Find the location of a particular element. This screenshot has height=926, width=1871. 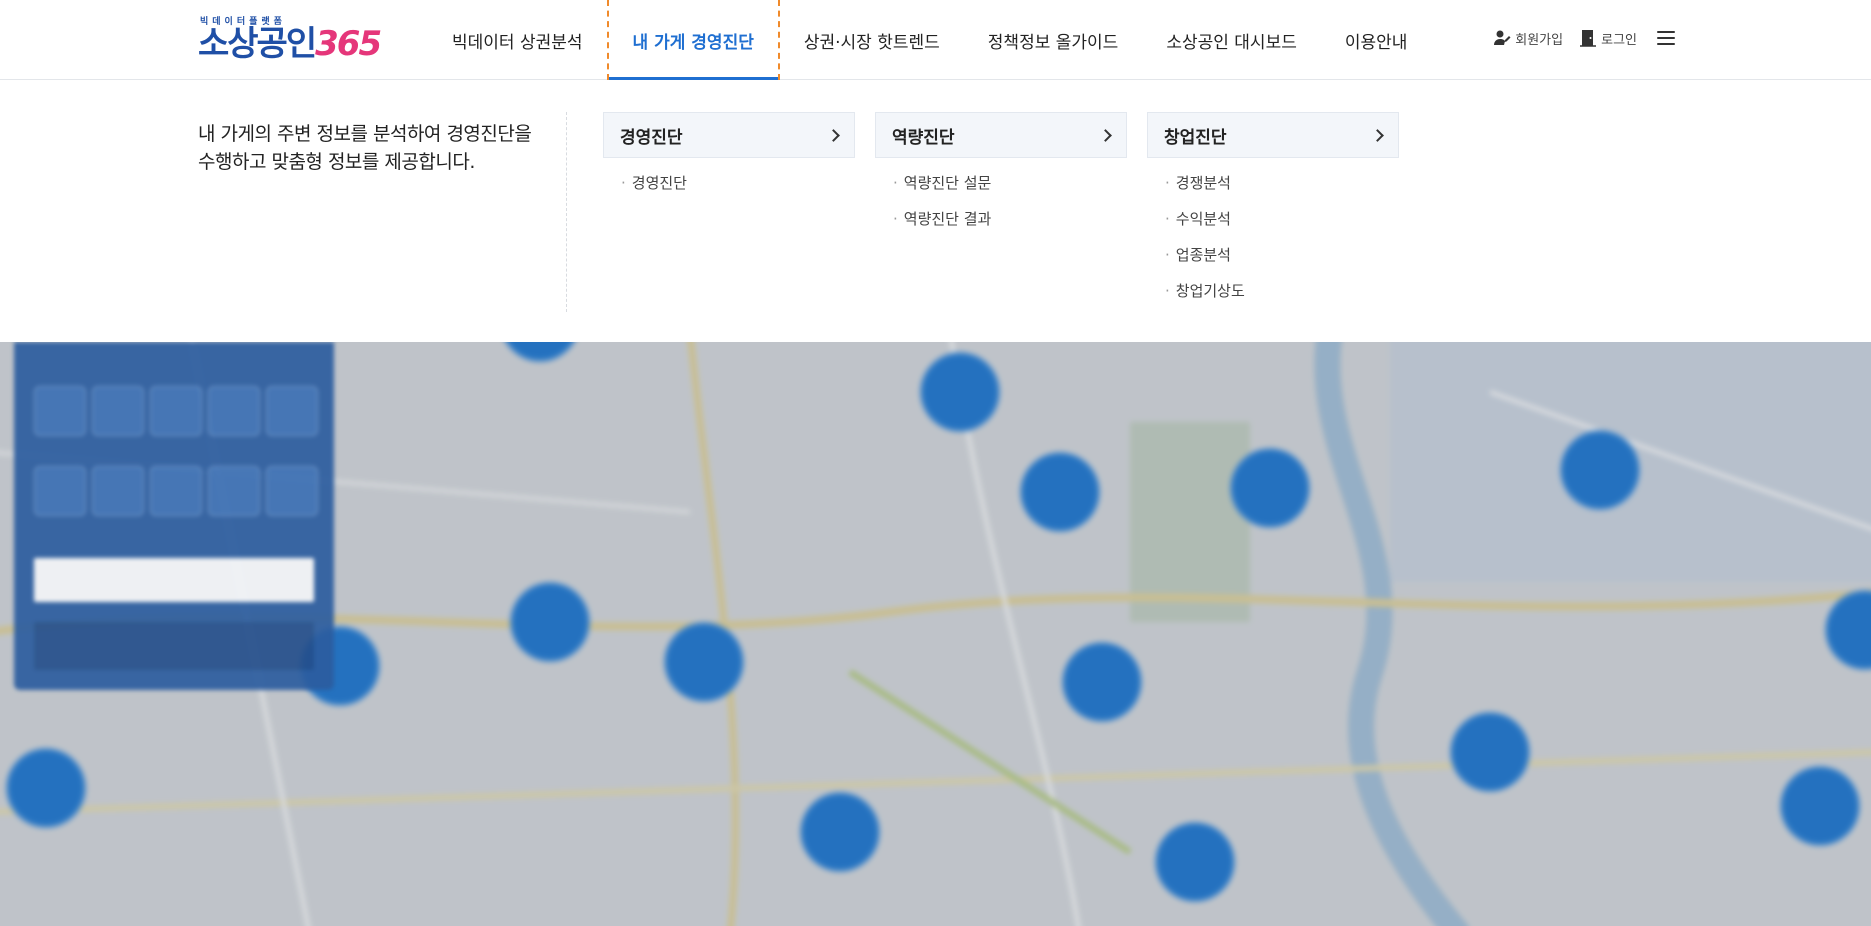

dropdown-link: 업종분석 is located at coordinates (1282, 262).